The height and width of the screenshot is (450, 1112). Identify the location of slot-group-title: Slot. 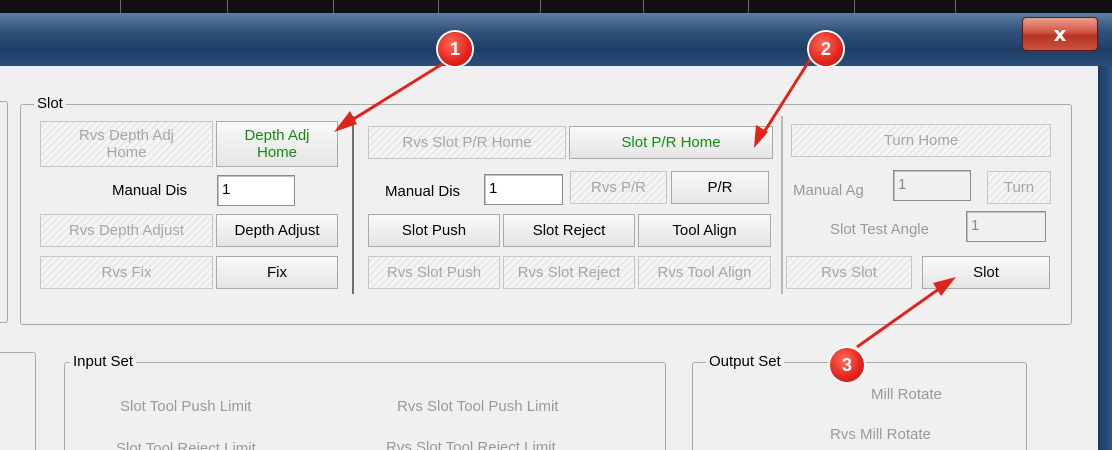
(50, 103).